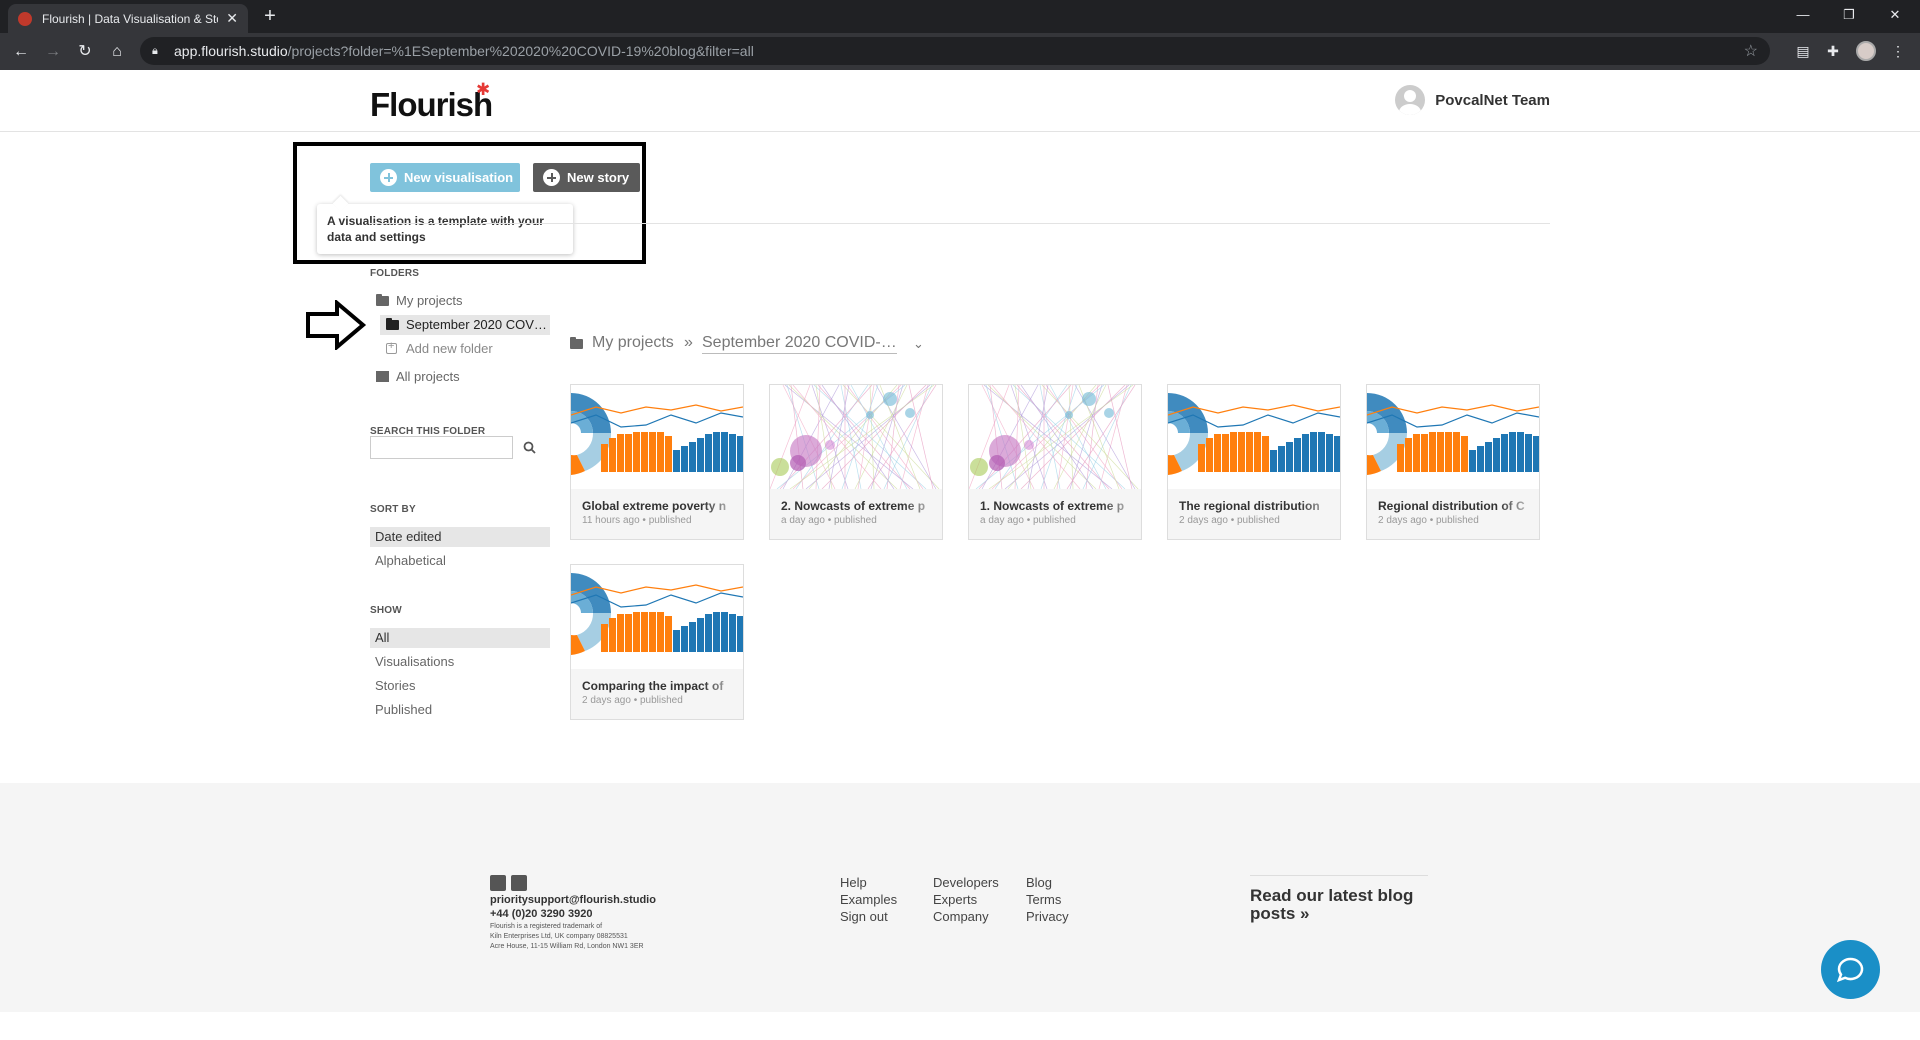  What do you see at coordinates (391, 347) in the screenshot?
I see `add-folder-icon` at bounding box center [391, 347].